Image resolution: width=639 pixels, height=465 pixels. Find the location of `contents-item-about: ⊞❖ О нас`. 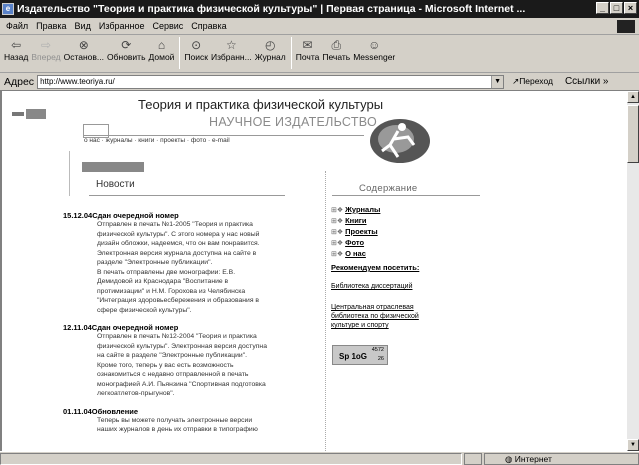

contents-item-about: ⊞❖ О нас is located at coordinates (355, 254).